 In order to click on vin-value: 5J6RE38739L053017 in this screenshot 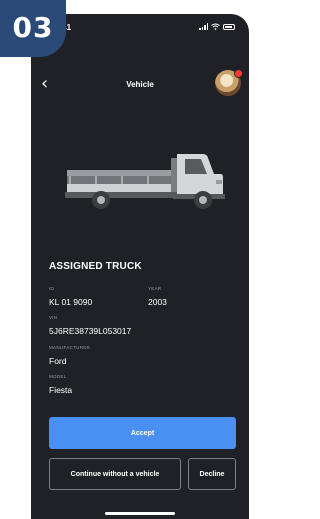, I will do `click(90, 331)`.